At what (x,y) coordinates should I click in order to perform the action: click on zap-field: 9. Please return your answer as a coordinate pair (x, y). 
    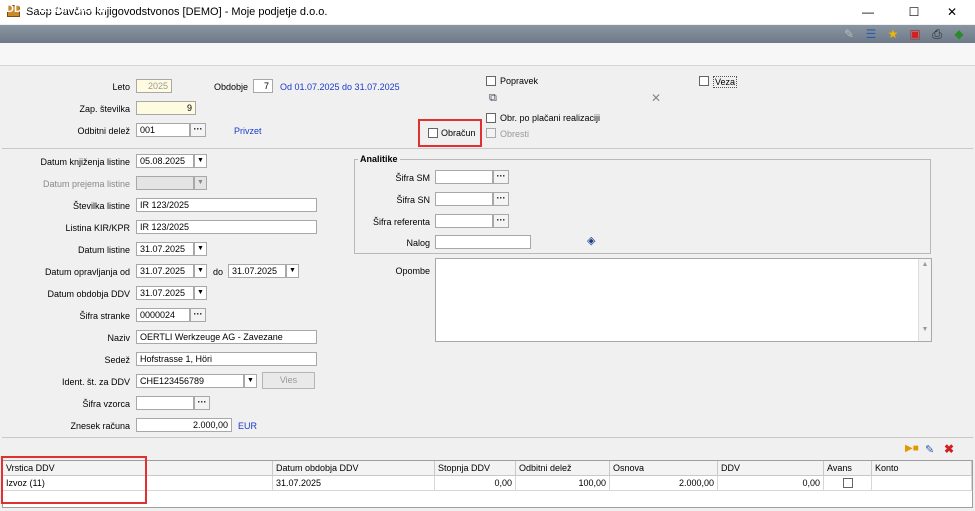
    Looking at the image, I should click on (166, 108).